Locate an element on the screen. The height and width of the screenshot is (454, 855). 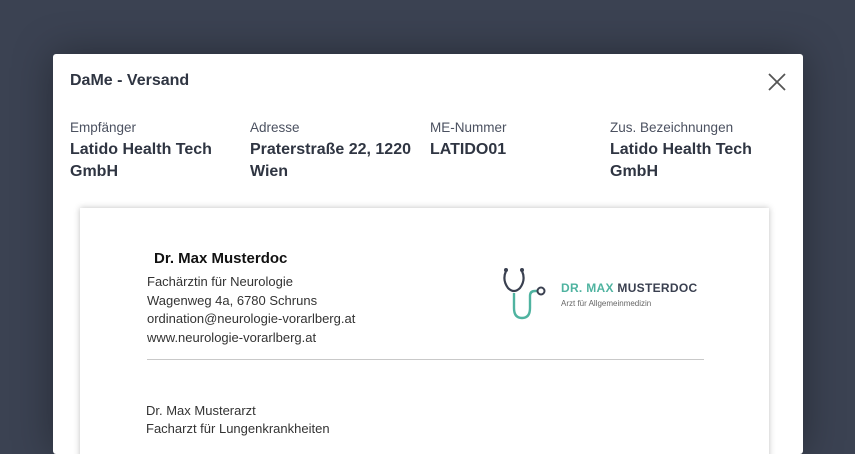
logo-subtitle: Arzt für Allgemeinmedizin is located at coordinates (606, 303).